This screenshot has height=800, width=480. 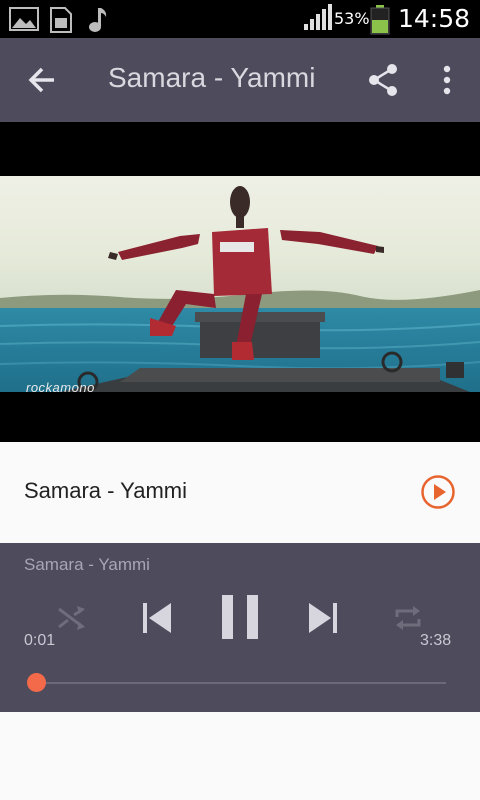 I want to click on repeat-icon, so click(x=408, y=618).